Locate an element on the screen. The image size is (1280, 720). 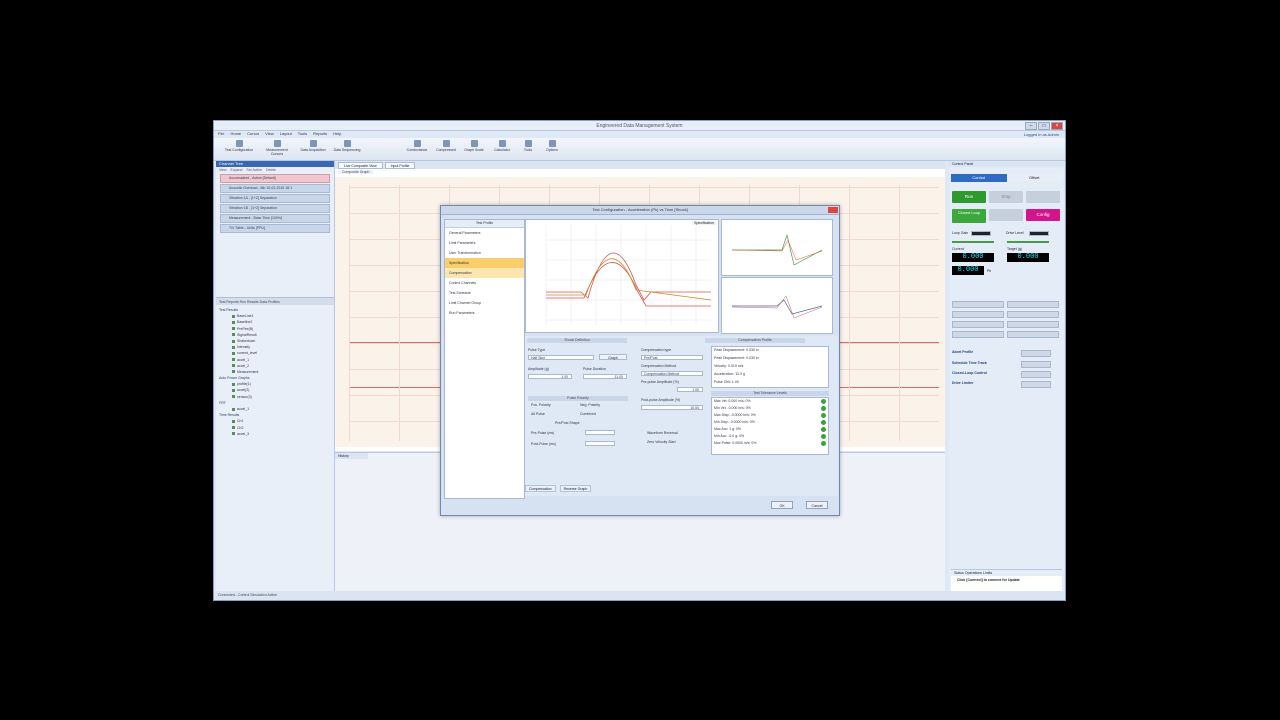
control-option: Closed-Loop Control is located at coordinates (969, 373).